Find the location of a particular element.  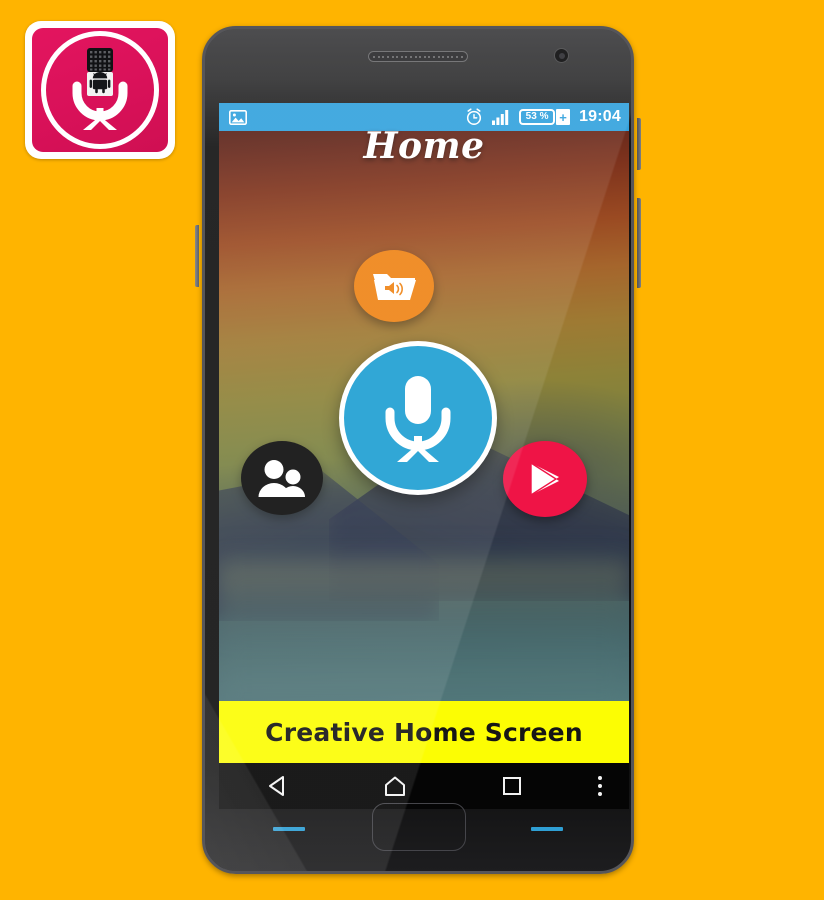

creative-home-screen-banner: Creative Home Screen is located at coordinates (424, 732).